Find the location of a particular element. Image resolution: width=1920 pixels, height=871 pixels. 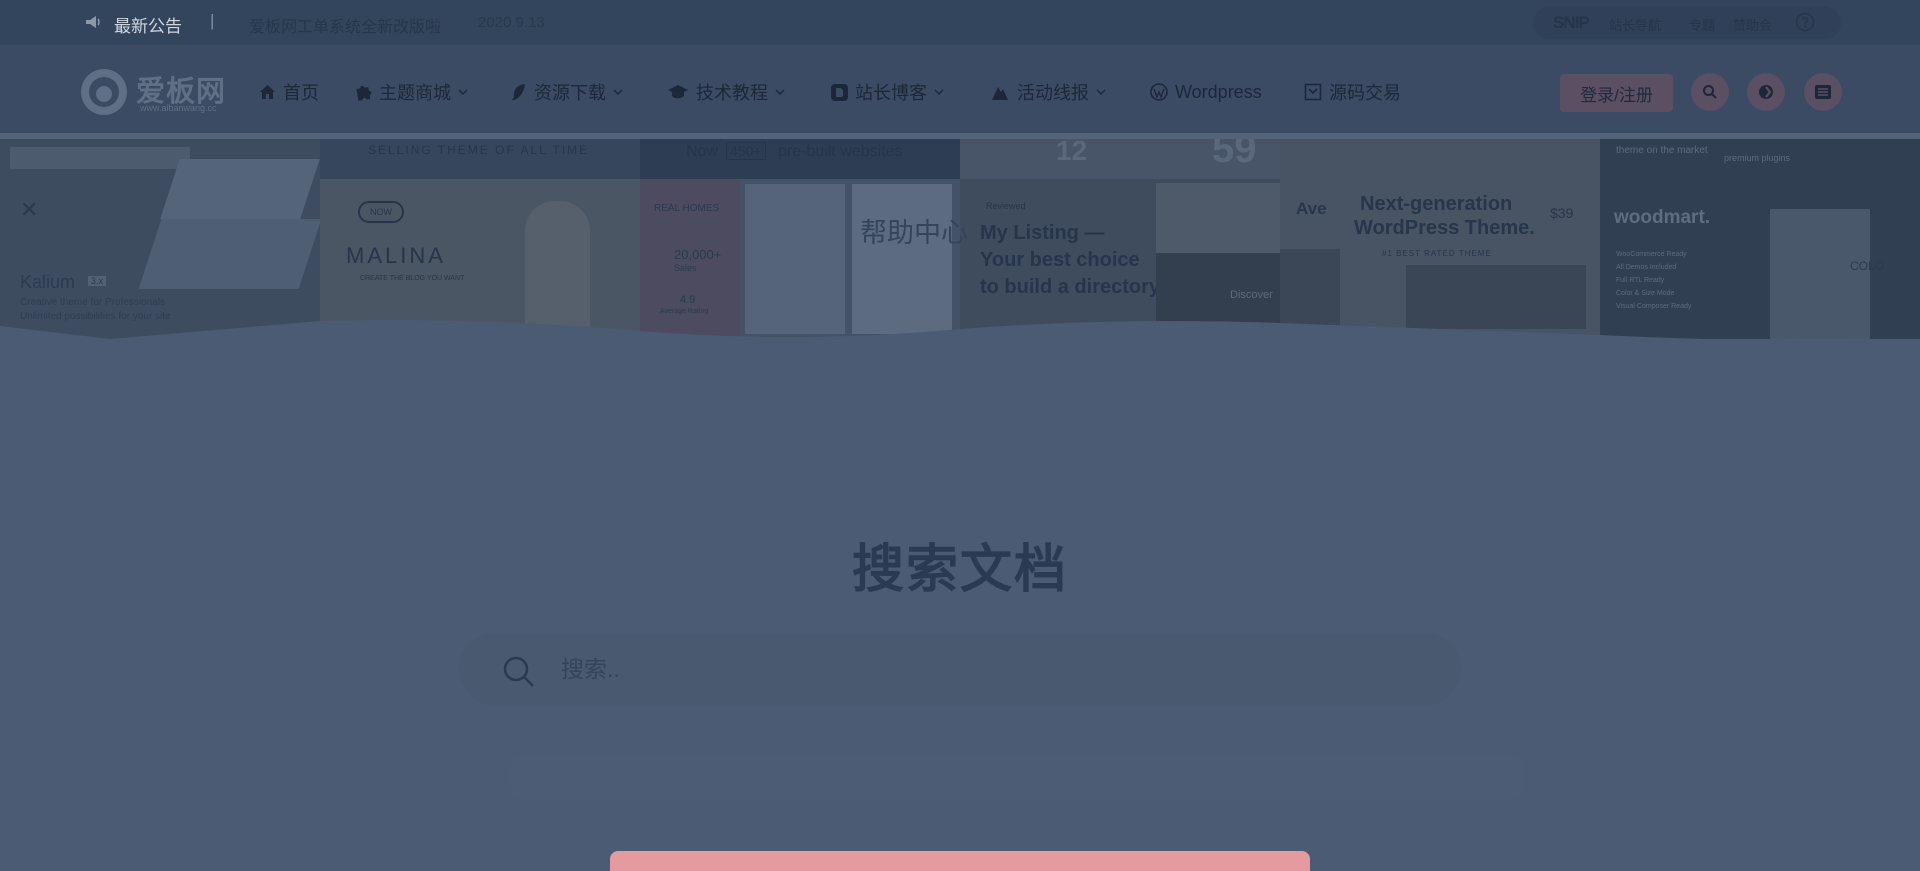

list-icon is located at coordinates (1823, 92).